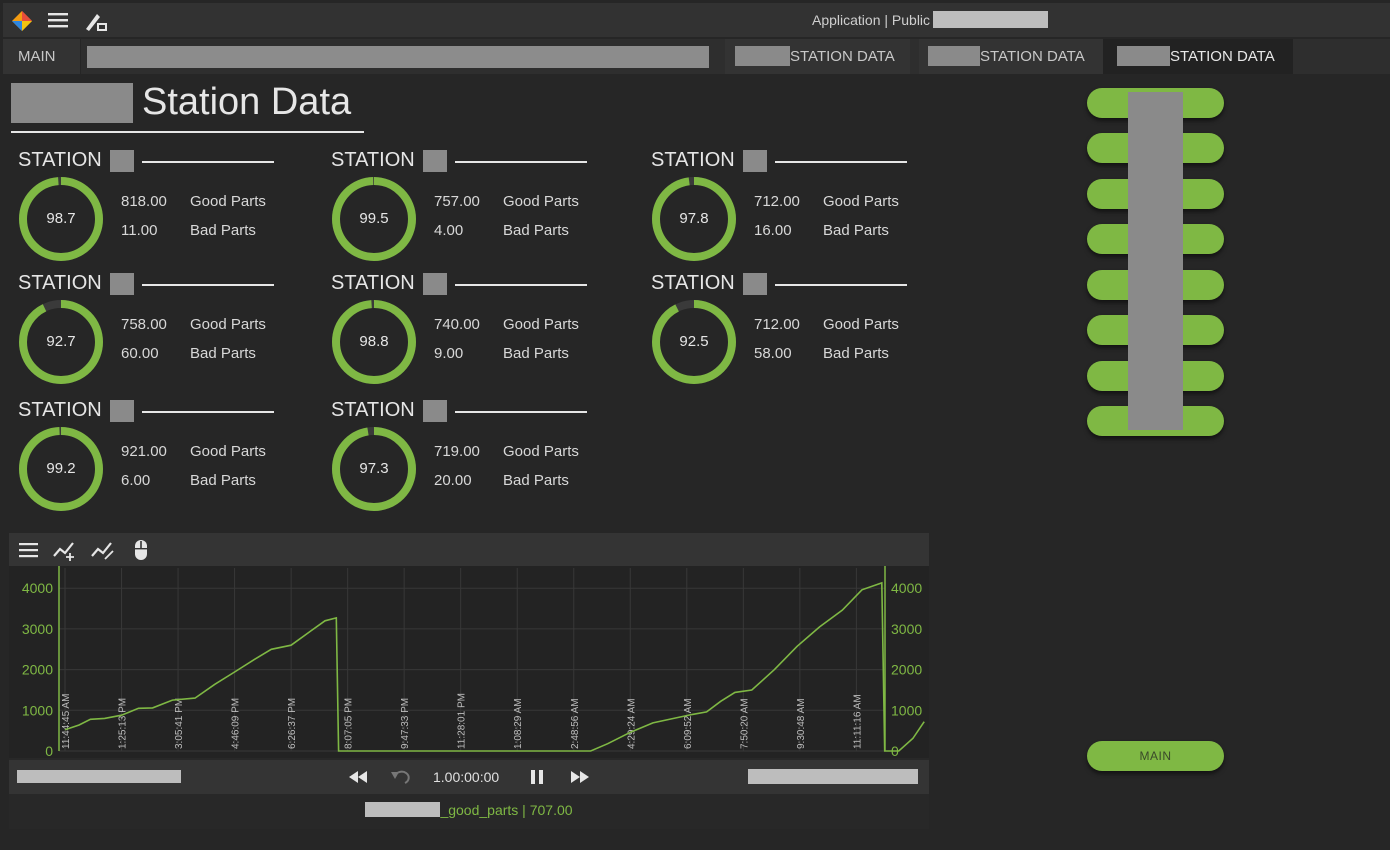 Image resolution: width=1390 pixels, height=850 pixels. Describe the element at coordinates (457, 201) in the screenshot. I see `good-parts-value: 757.00` at that location.